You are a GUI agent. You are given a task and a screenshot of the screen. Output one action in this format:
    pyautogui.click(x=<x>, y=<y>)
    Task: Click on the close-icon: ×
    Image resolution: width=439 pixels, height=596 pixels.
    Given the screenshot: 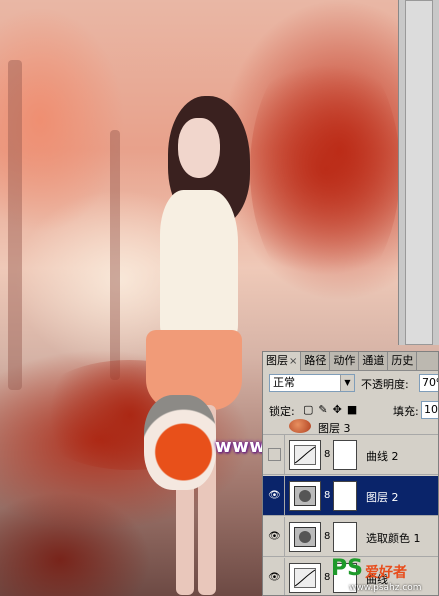 What is the action you would take?
    pyautogui.click(x=293, y=361)
    